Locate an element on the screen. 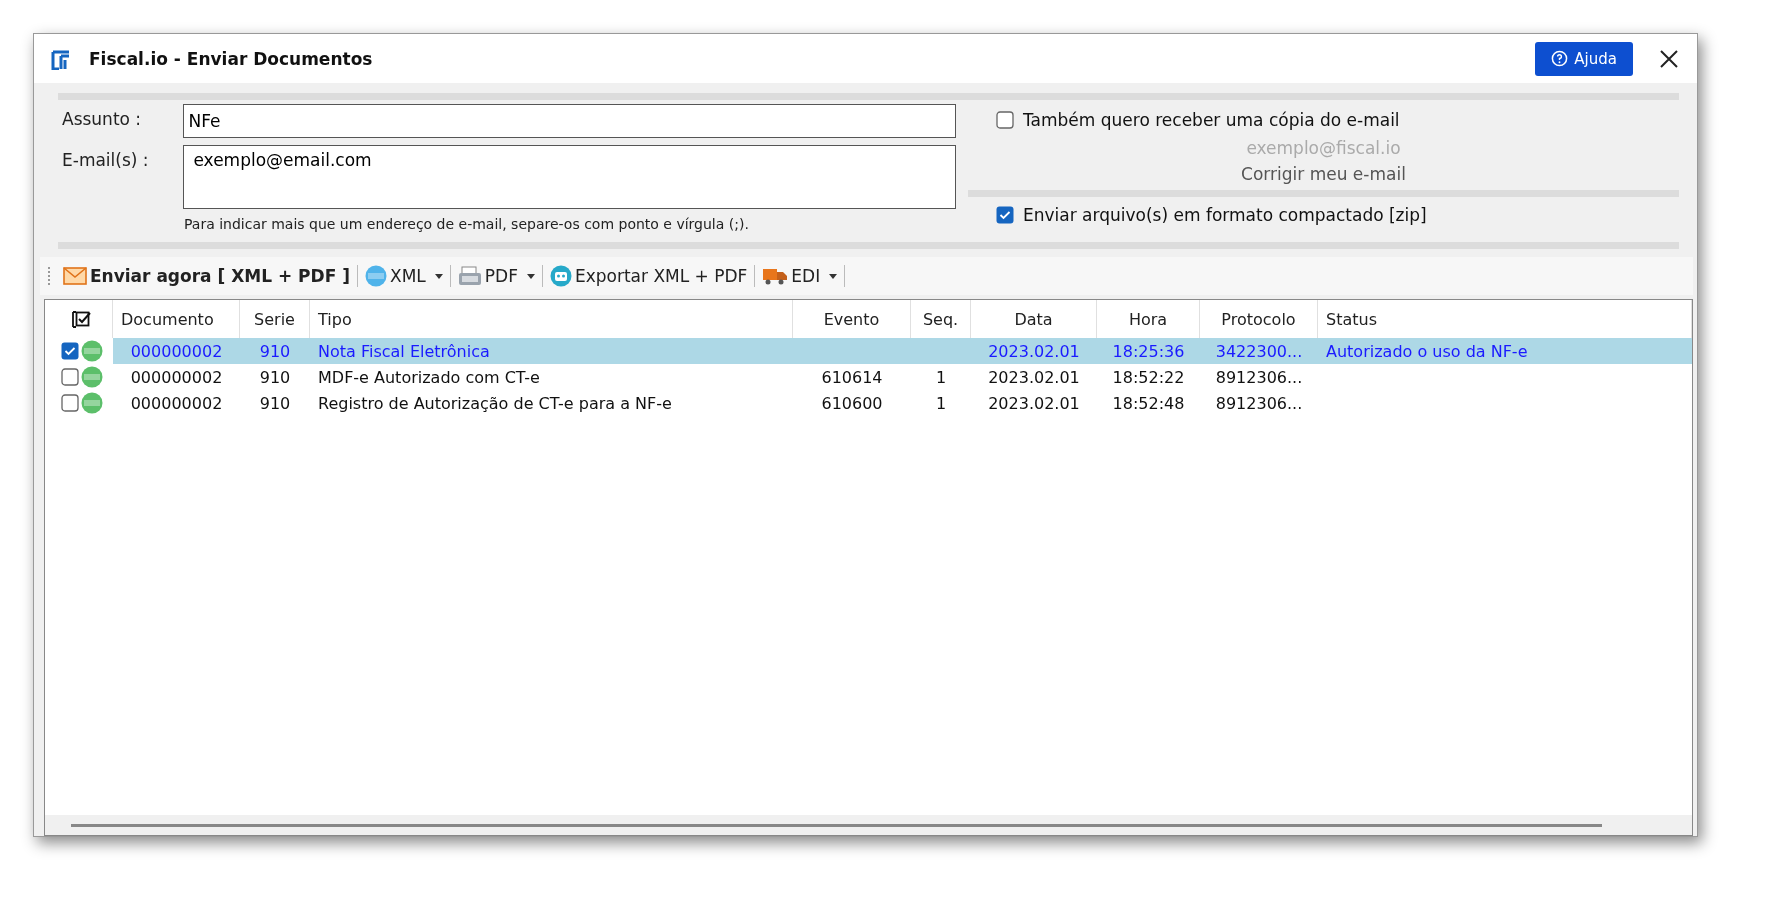  option-label: Também quero receber uma cópia do e-mail is located at coordinates (1211, 120).